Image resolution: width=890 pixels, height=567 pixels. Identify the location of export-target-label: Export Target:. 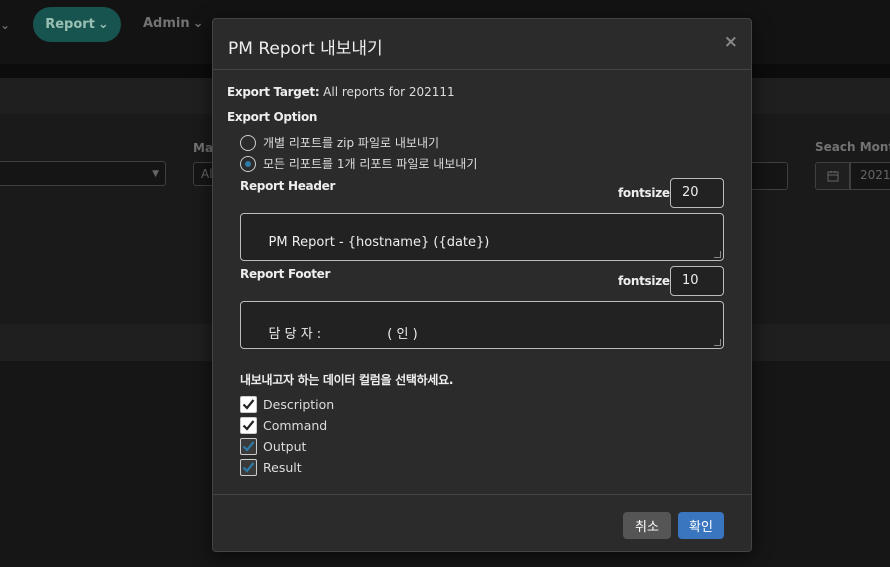
(273, 92).